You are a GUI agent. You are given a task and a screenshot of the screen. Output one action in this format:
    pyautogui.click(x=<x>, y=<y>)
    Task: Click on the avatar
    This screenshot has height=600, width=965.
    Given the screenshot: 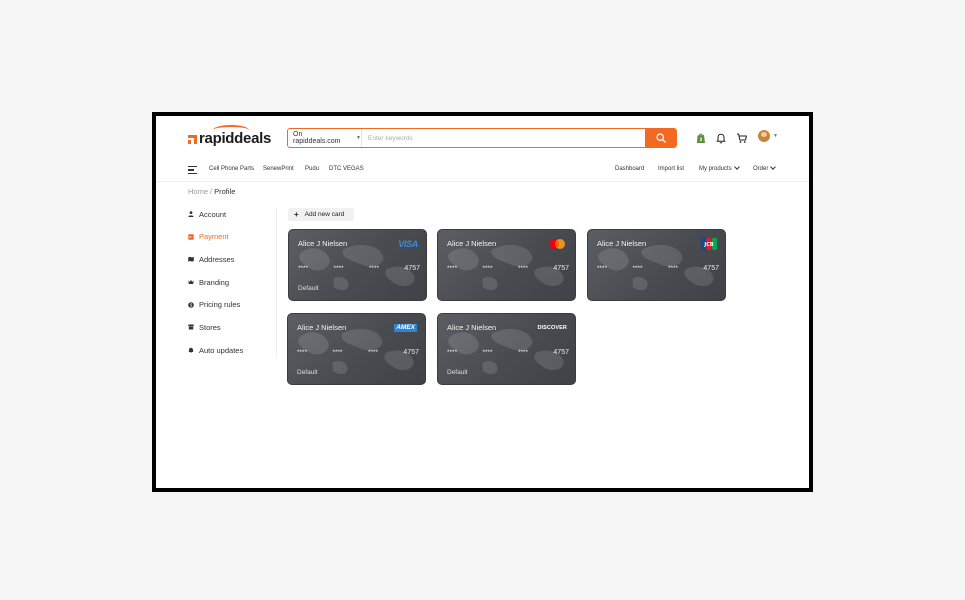 What is the action you would take?
    pyautogui.click(x=764, y=136)
    